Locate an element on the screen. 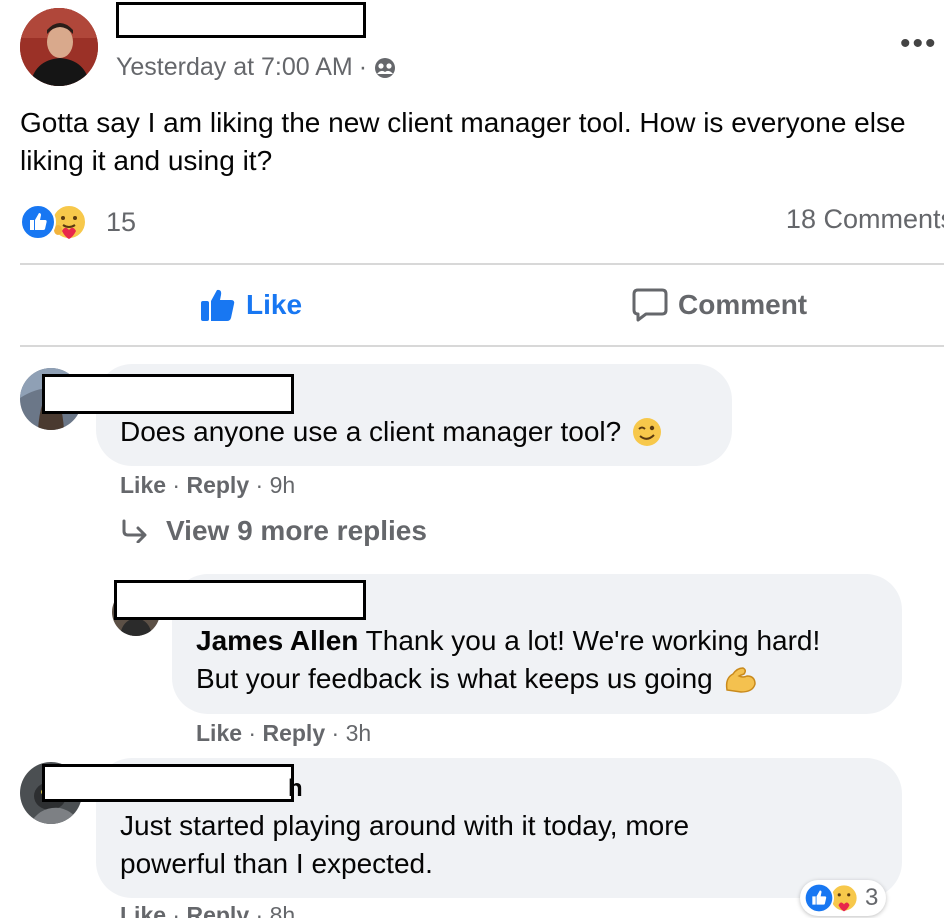 The width and height of the screenshot is (944, 918). reply-meta: Like · Reply · 3h is located at coordinates (283, 733).